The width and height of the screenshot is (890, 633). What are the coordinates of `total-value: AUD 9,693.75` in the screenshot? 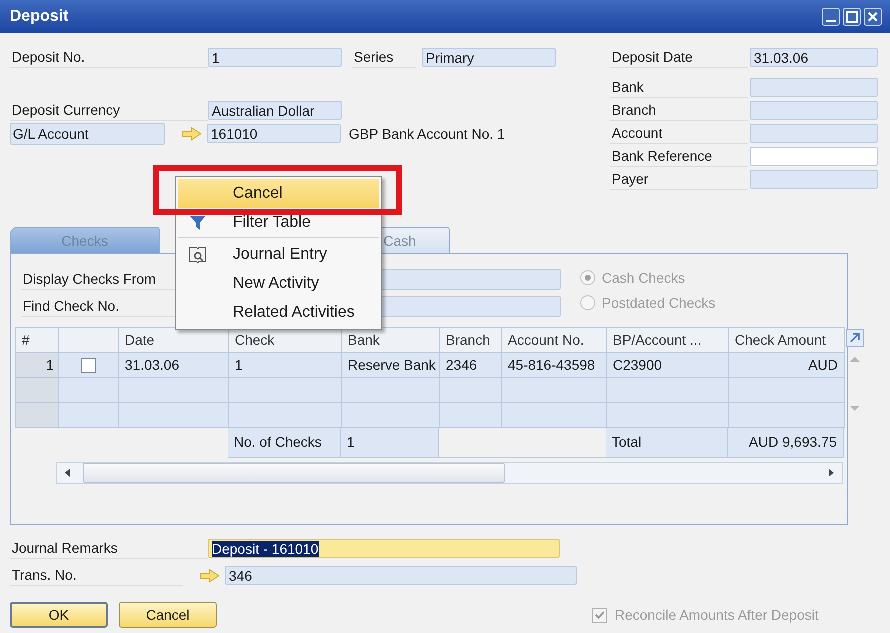 It's located at (786, 443).